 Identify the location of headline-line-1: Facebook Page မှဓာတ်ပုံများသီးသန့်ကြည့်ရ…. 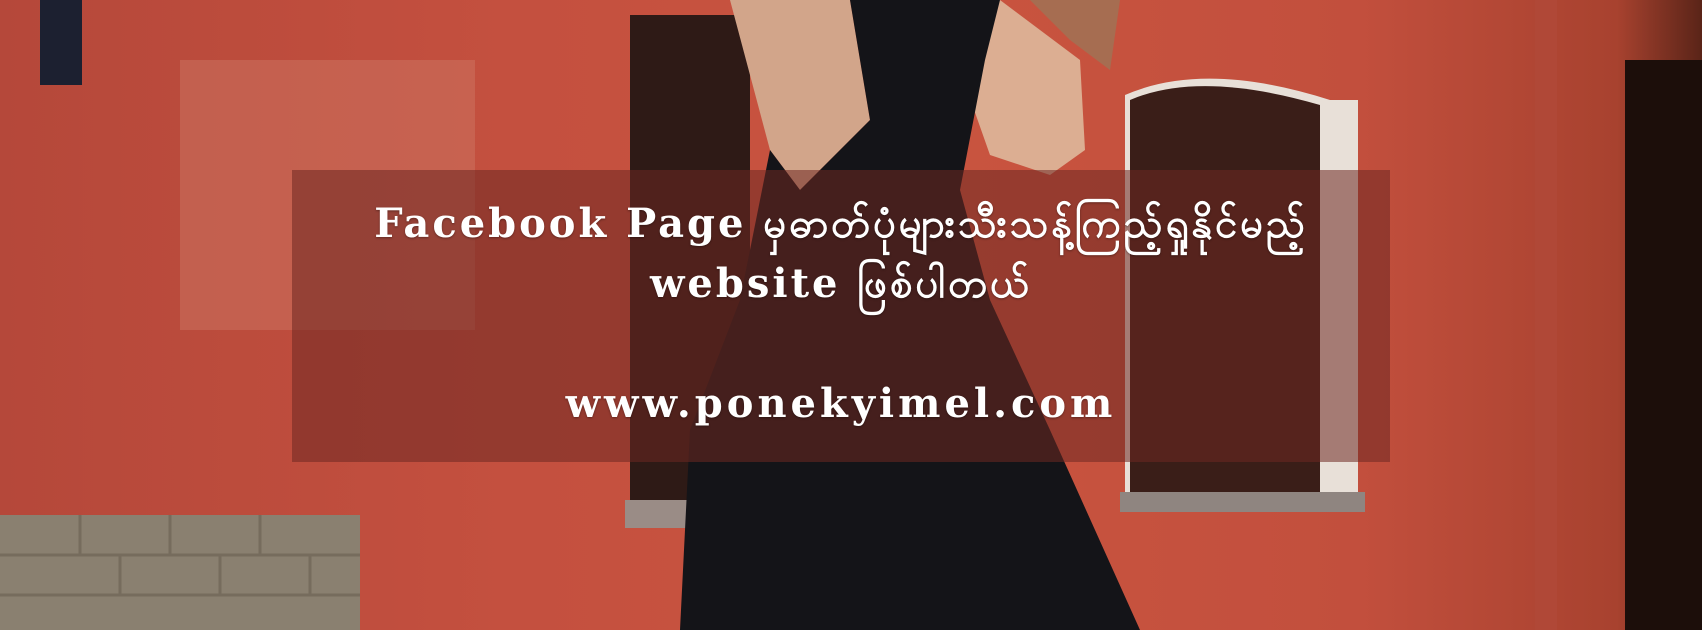
(841, 223).